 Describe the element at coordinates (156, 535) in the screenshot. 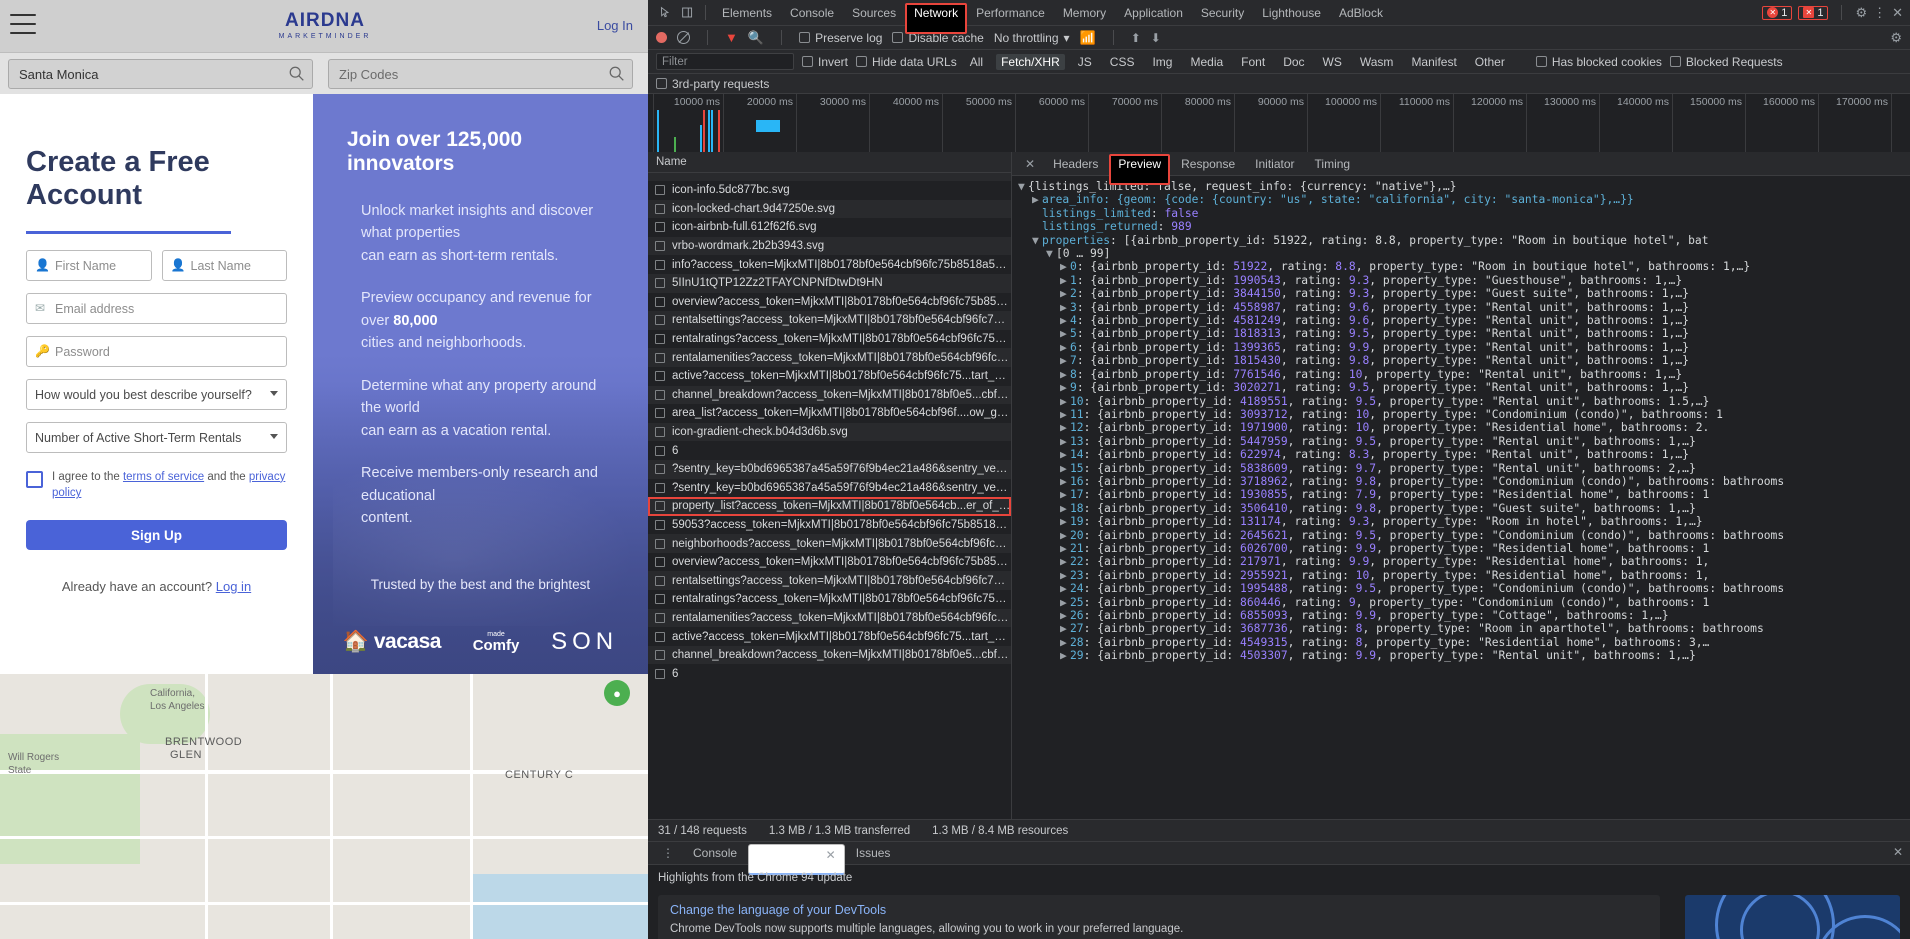

I see `sign-up-button: Sign Up` at that location.